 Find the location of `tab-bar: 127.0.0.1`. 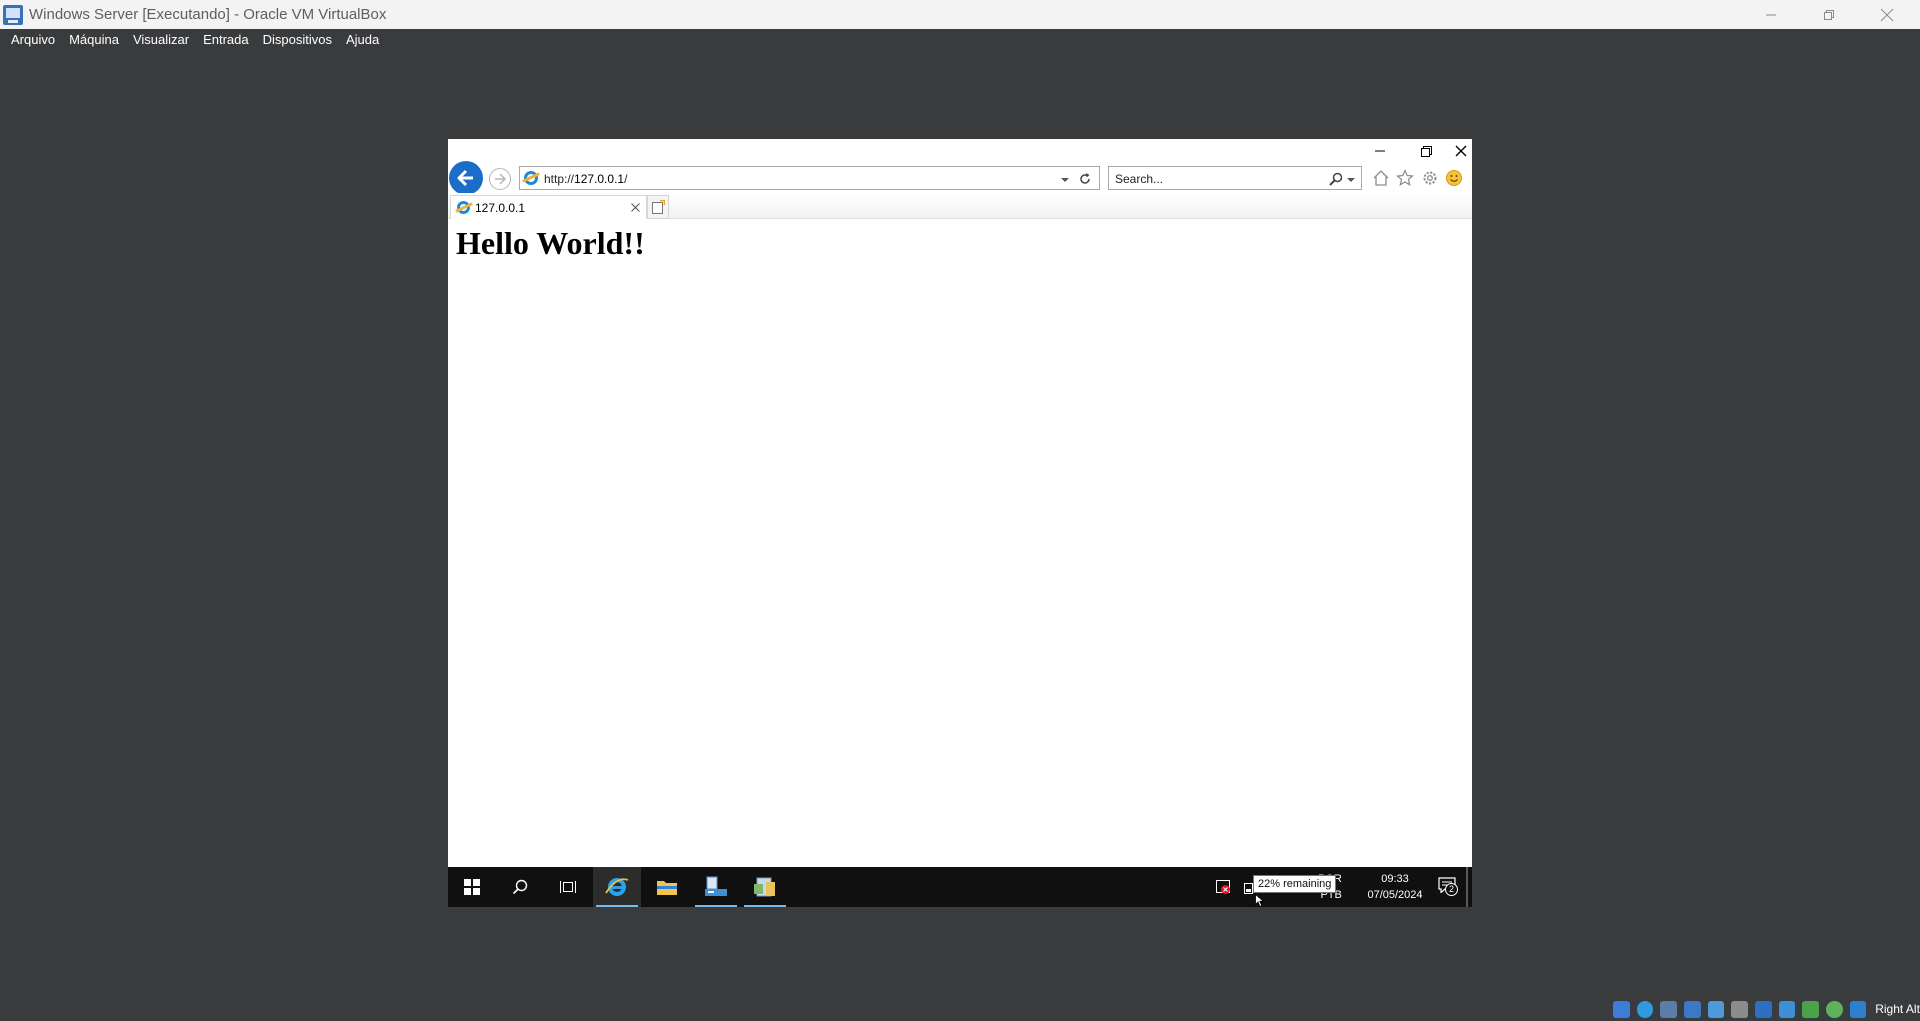

tab-bar: 127.0.0.1 is located at coordinates (960, 206).